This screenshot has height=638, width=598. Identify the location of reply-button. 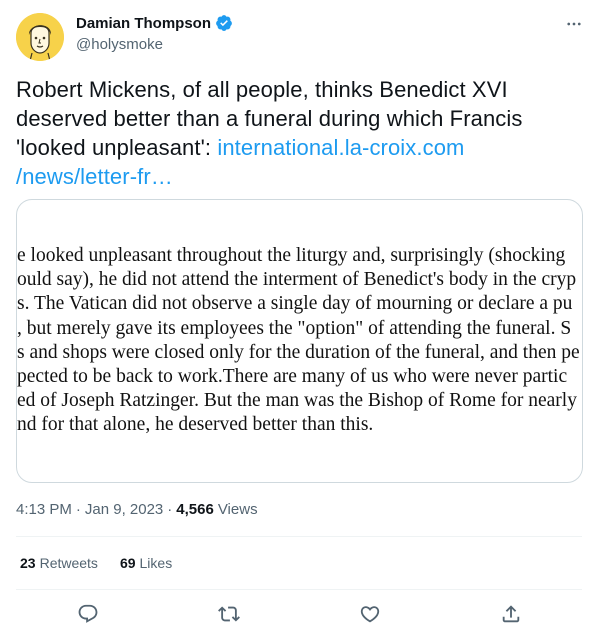
(88, 614).